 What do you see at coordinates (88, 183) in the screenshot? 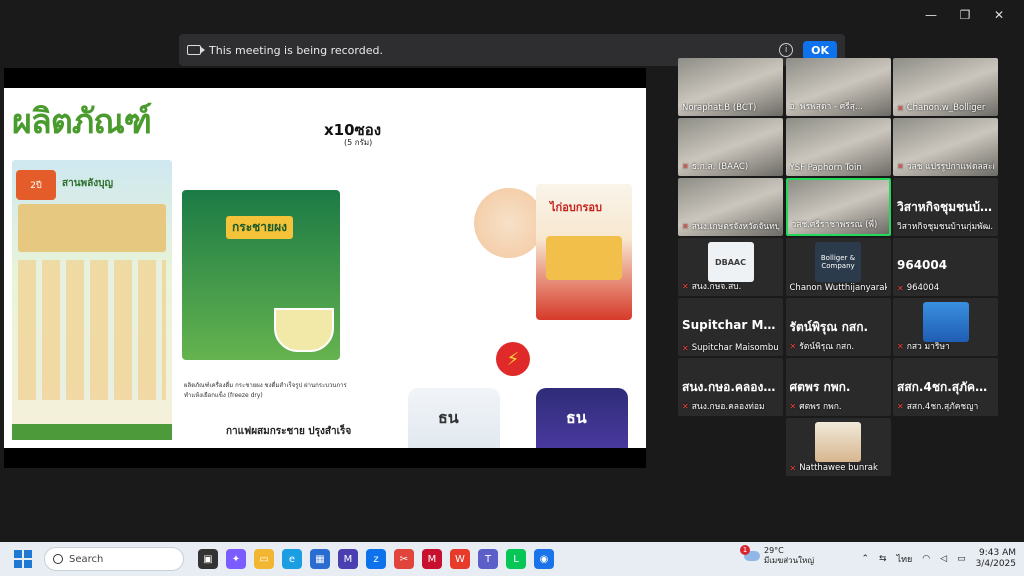
I see `poster-brand: สานพลังบุญ` at bounding box center [88, 183].